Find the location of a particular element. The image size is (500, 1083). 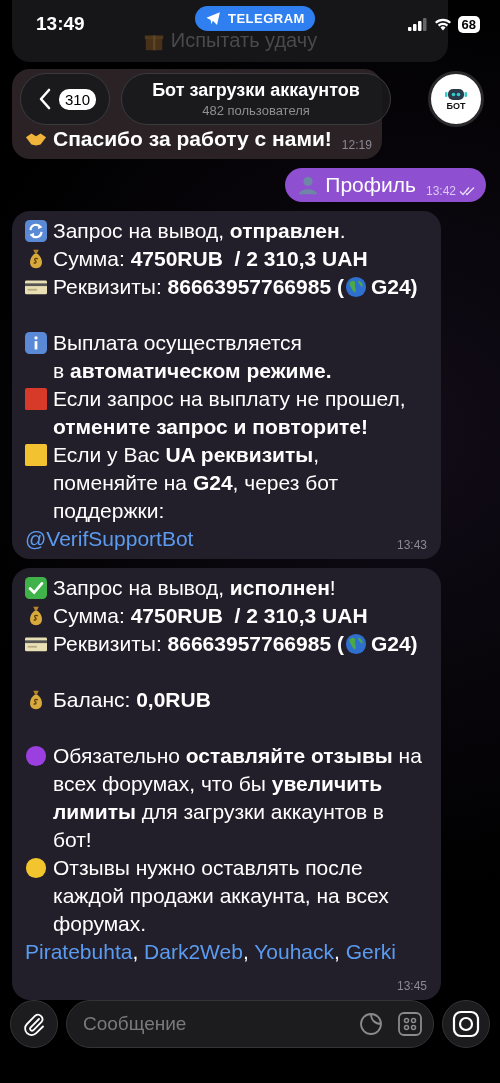

forum-link: Dark2Web is located at coordinates (193, 951).